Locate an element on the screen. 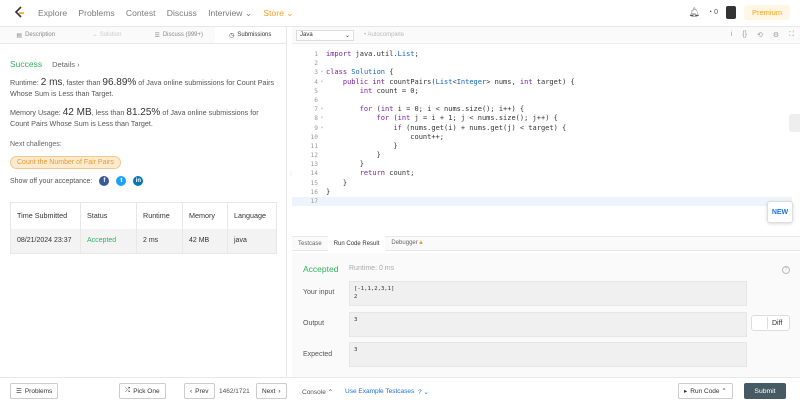 This screenshot has height=404, width=800. tab-discuss: ☰ Discuss (999+) is located at coordinates (179, 35).